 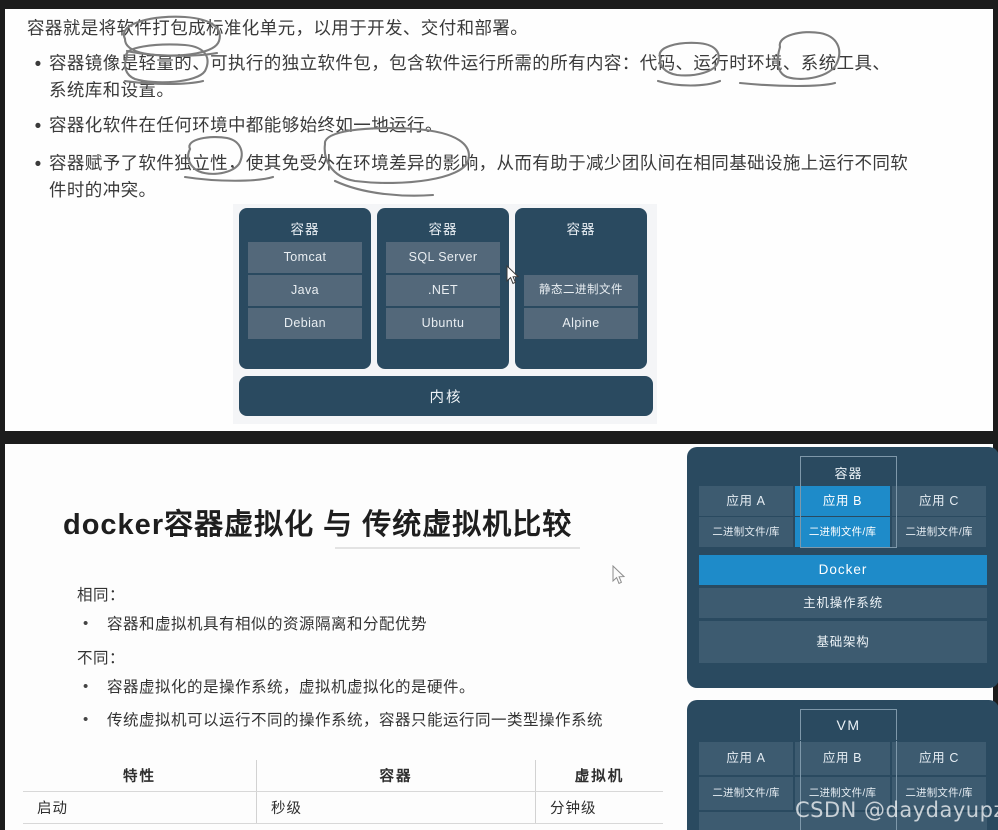 I want to click on docker-app-row: 应用 A 应用 B 应用 C, so click(x=842, y=501).